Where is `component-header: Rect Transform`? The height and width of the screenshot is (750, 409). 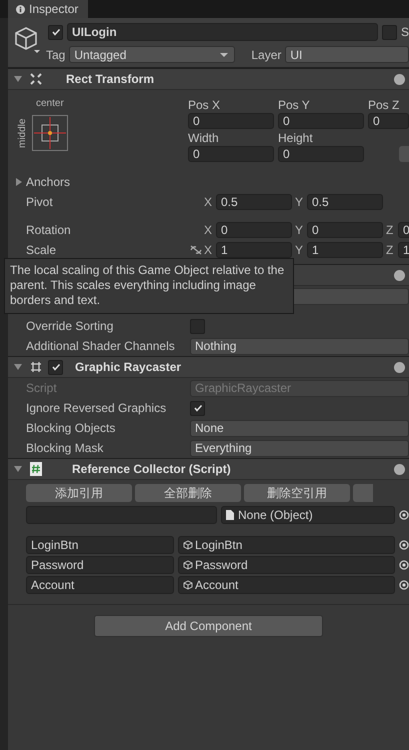
component-header: Rect Transform is located at coordinates (208, 79).